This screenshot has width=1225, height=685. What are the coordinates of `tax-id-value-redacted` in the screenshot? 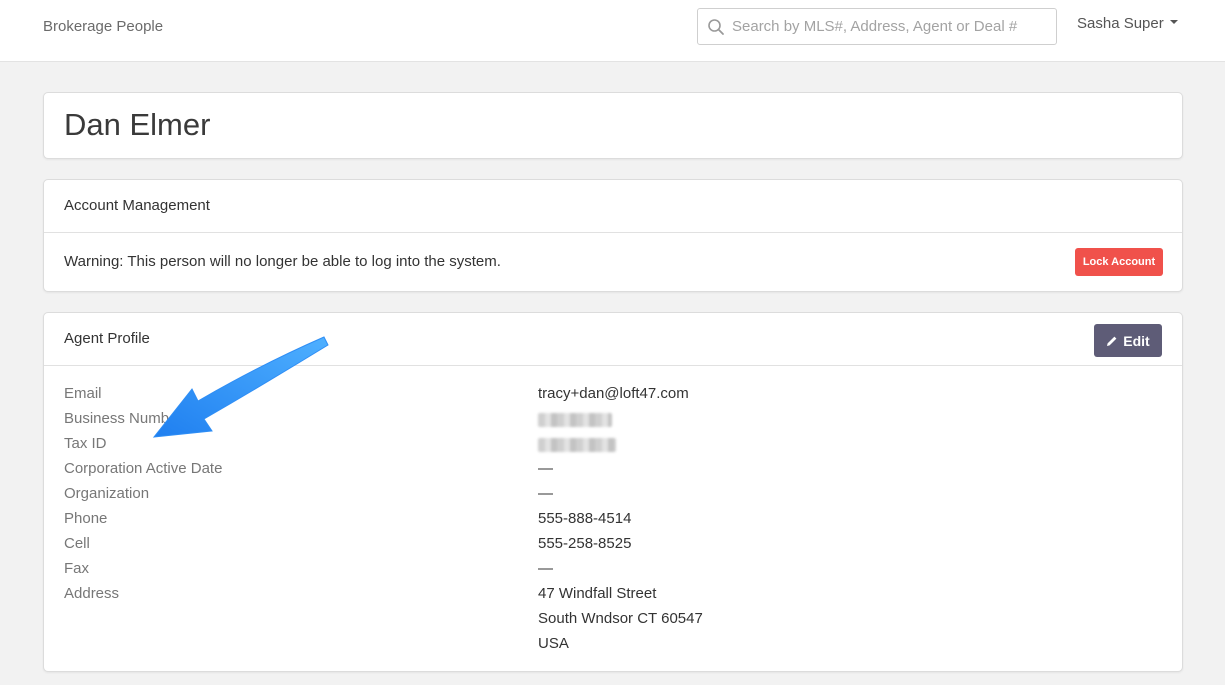 It's located at (577, 445).